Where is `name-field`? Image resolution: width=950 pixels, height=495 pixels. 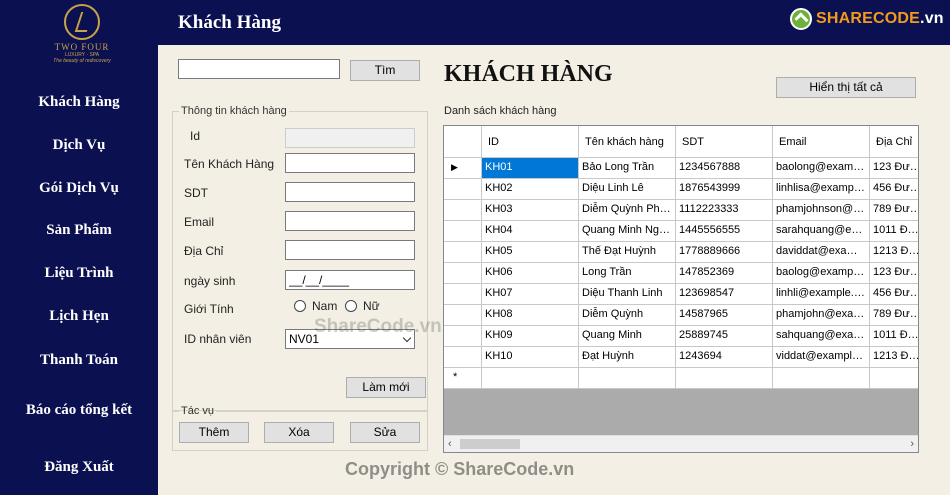 name-field is located at coordinates (350, 163).